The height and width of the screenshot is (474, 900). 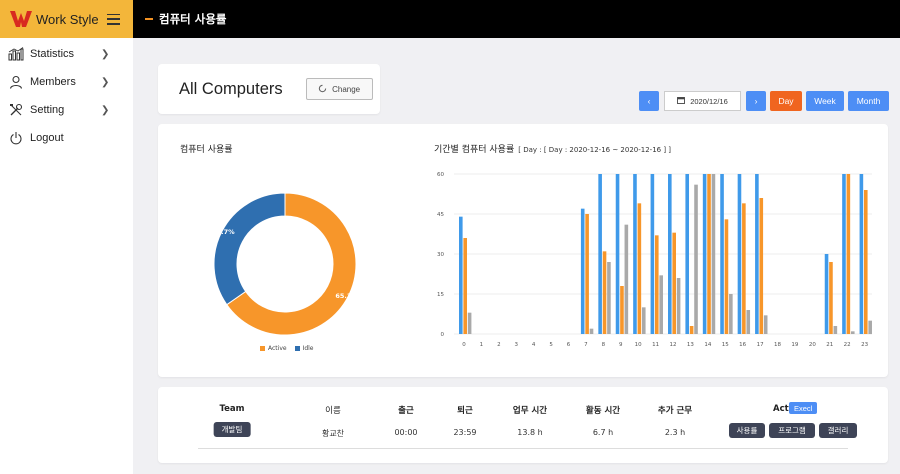 What do you see at coordinates (829, 345) in the screenshot?
I see `x-tick-label: 21` at bounding box center [829, 345].